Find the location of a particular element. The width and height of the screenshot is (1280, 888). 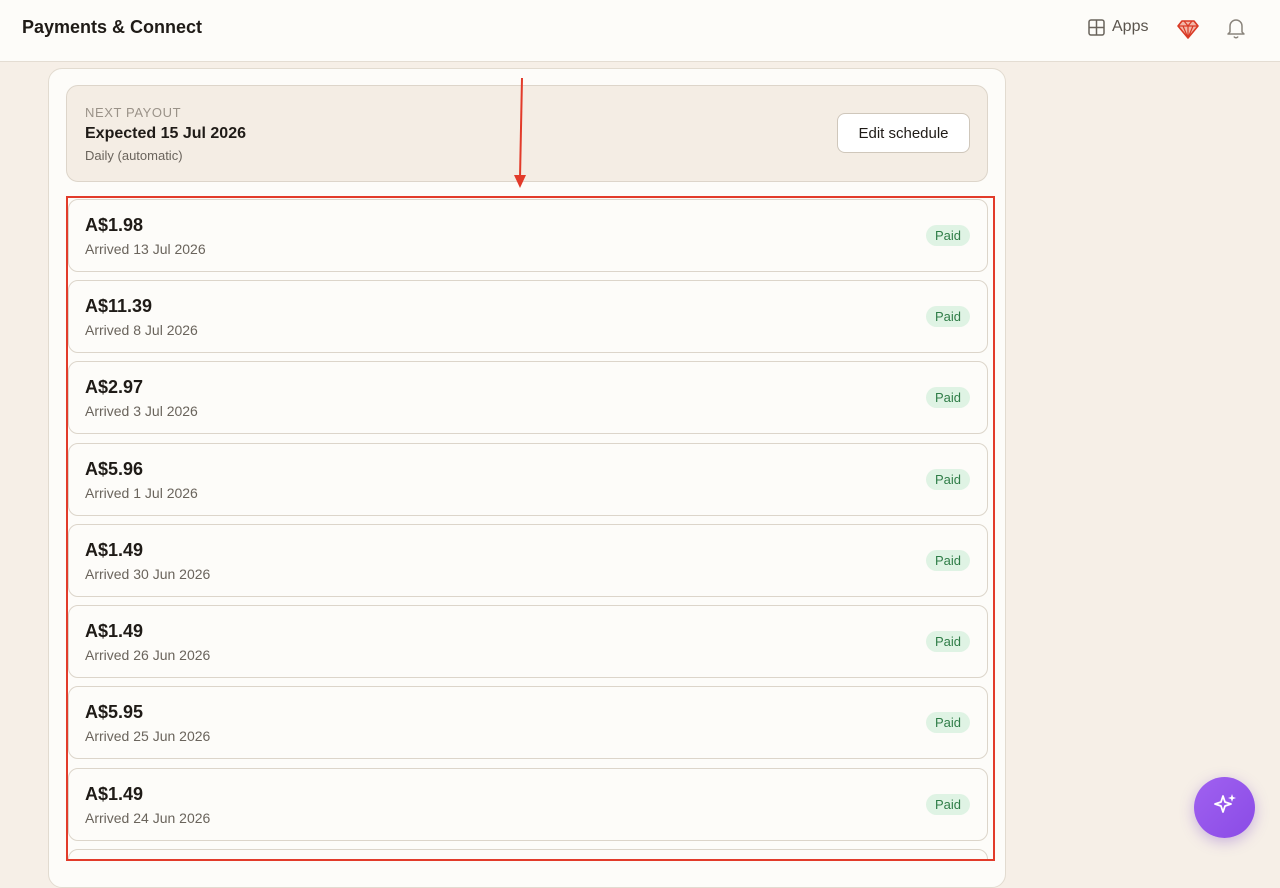

payout-row: A$1.49 Arrived 26 Jun 2026 Paid is located at coordinates (528, 641).